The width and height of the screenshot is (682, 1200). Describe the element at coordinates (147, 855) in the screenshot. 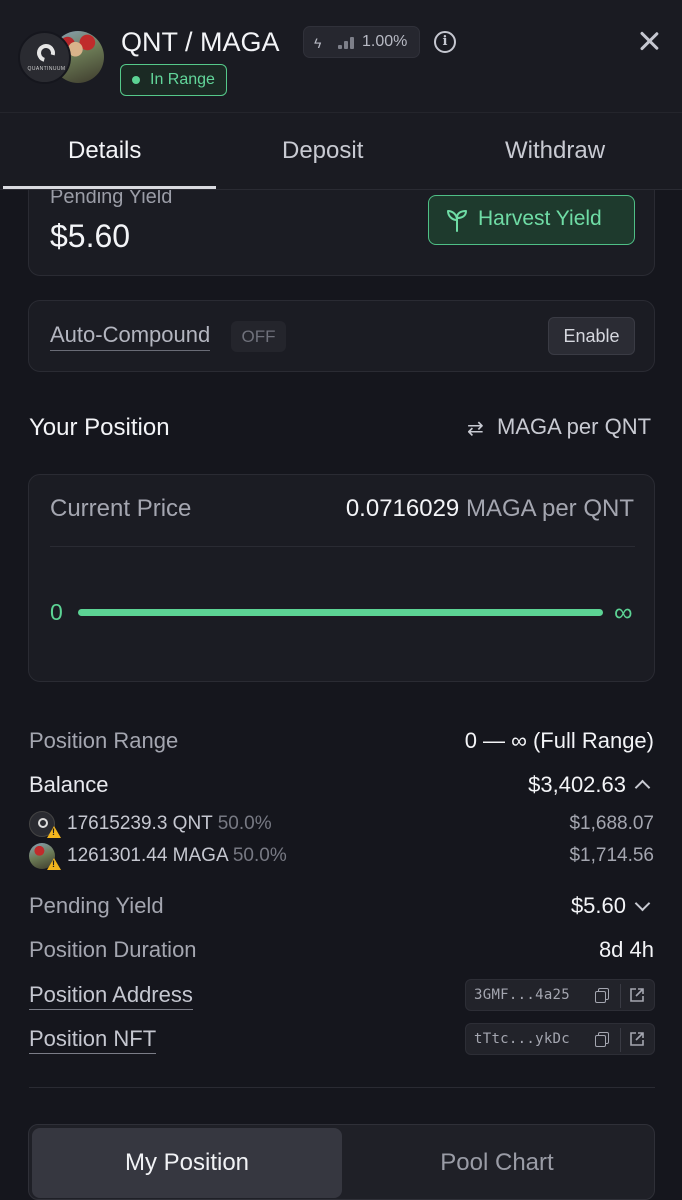

I see `maga-amount: 1261301.44 MAGA` at that location.